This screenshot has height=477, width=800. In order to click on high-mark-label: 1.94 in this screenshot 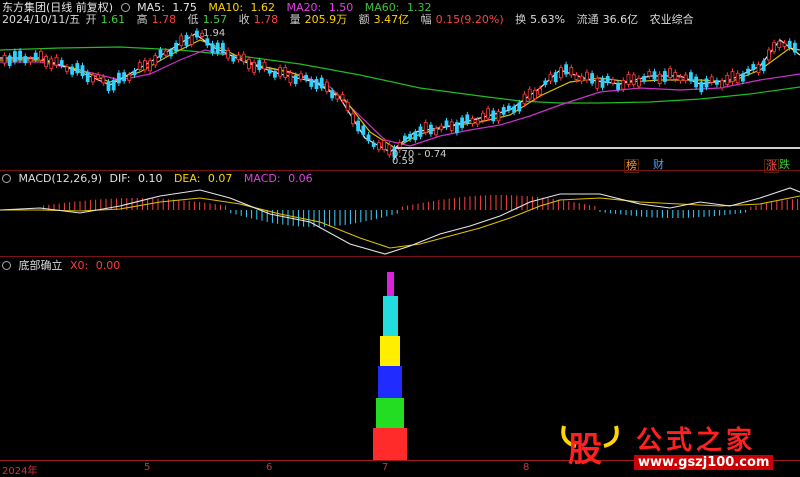, I will do `click(214, 33)`.